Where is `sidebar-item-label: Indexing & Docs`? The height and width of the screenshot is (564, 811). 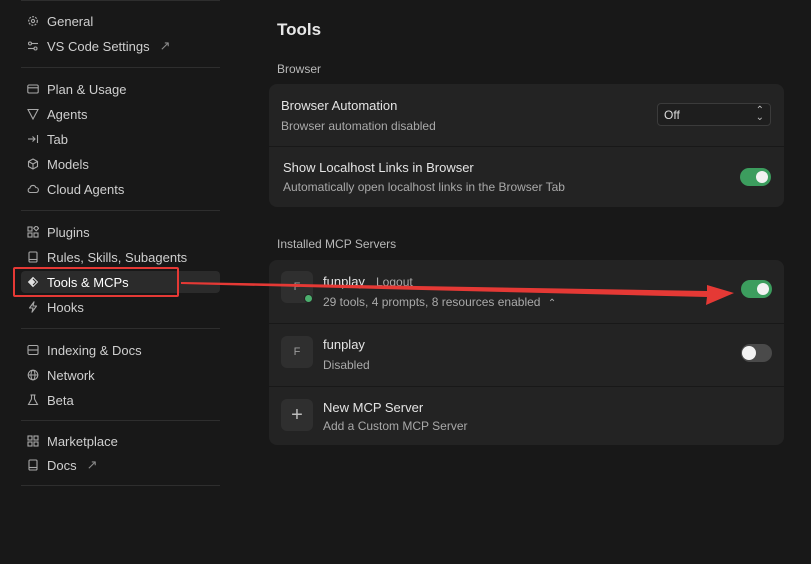 sidebar-item-label: Indexing & Docs is located at coordinates (94, 350).